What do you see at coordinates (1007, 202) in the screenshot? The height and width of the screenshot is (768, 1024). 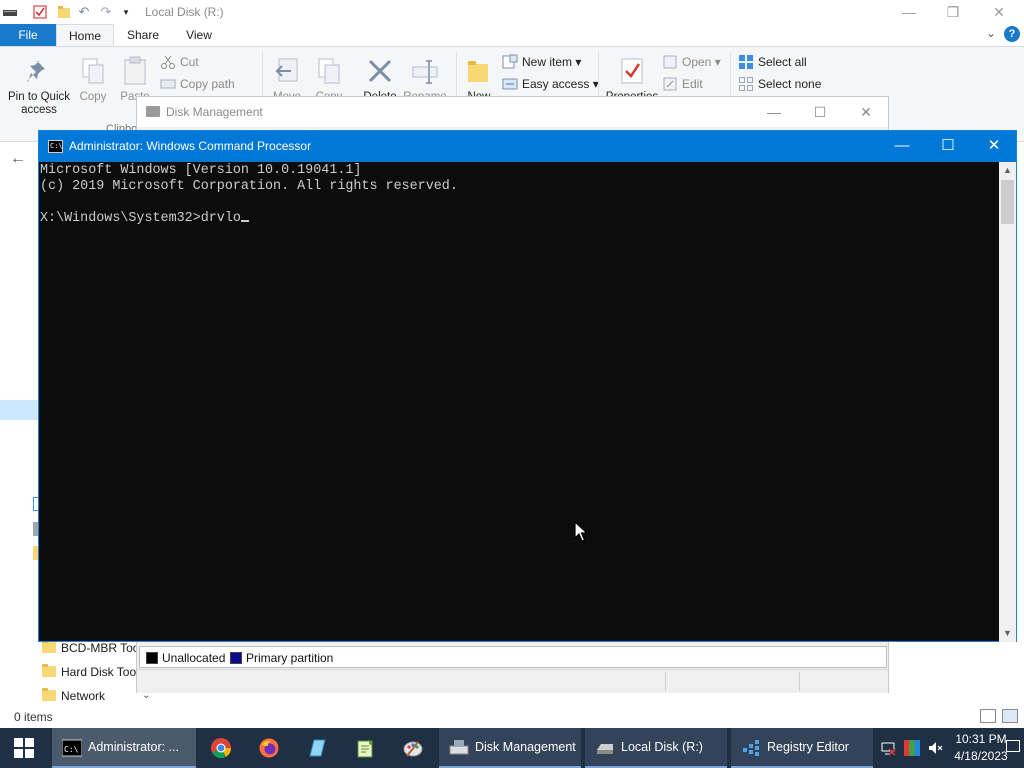 I see `scrollbar-thumb` at bounding box center [1007, 202].